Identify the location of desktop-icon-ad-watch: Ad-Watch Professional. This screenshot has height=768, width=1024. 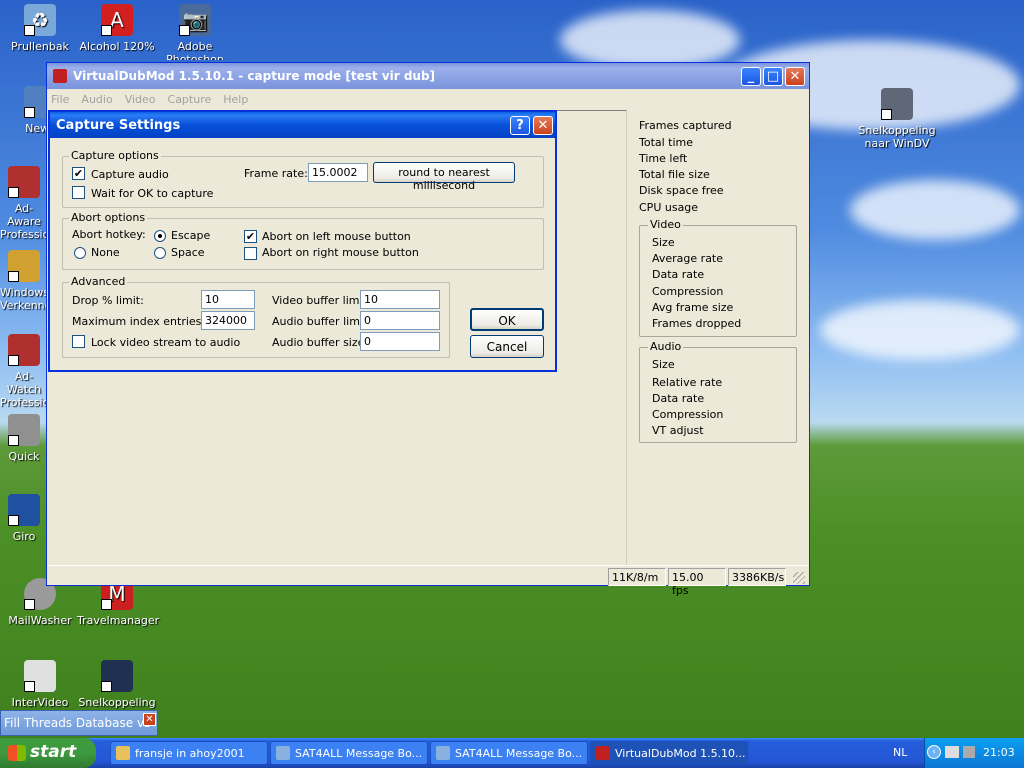
(24, 371).